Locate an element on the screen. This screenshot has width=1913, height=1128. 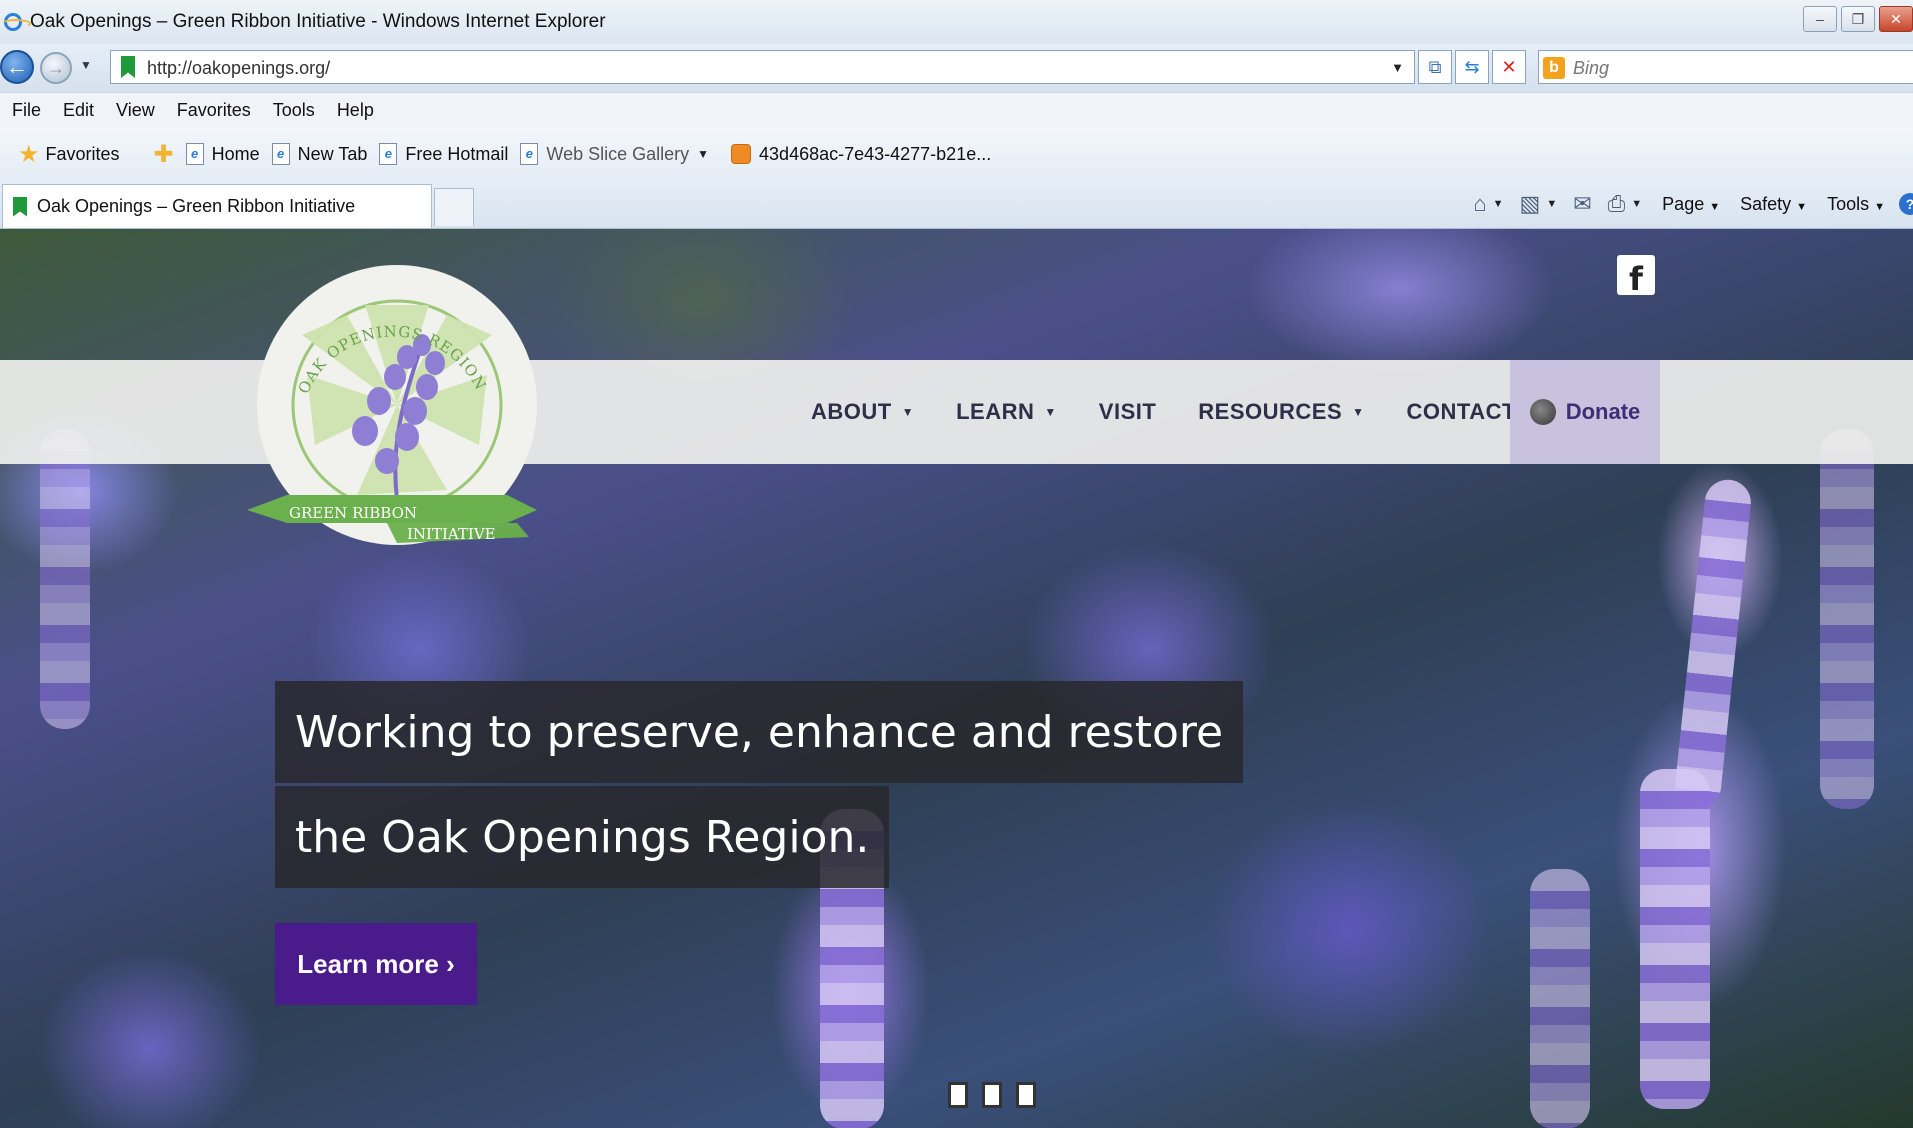
compatibility-view-button: ⧉ is located at coordinates (1435, 67).